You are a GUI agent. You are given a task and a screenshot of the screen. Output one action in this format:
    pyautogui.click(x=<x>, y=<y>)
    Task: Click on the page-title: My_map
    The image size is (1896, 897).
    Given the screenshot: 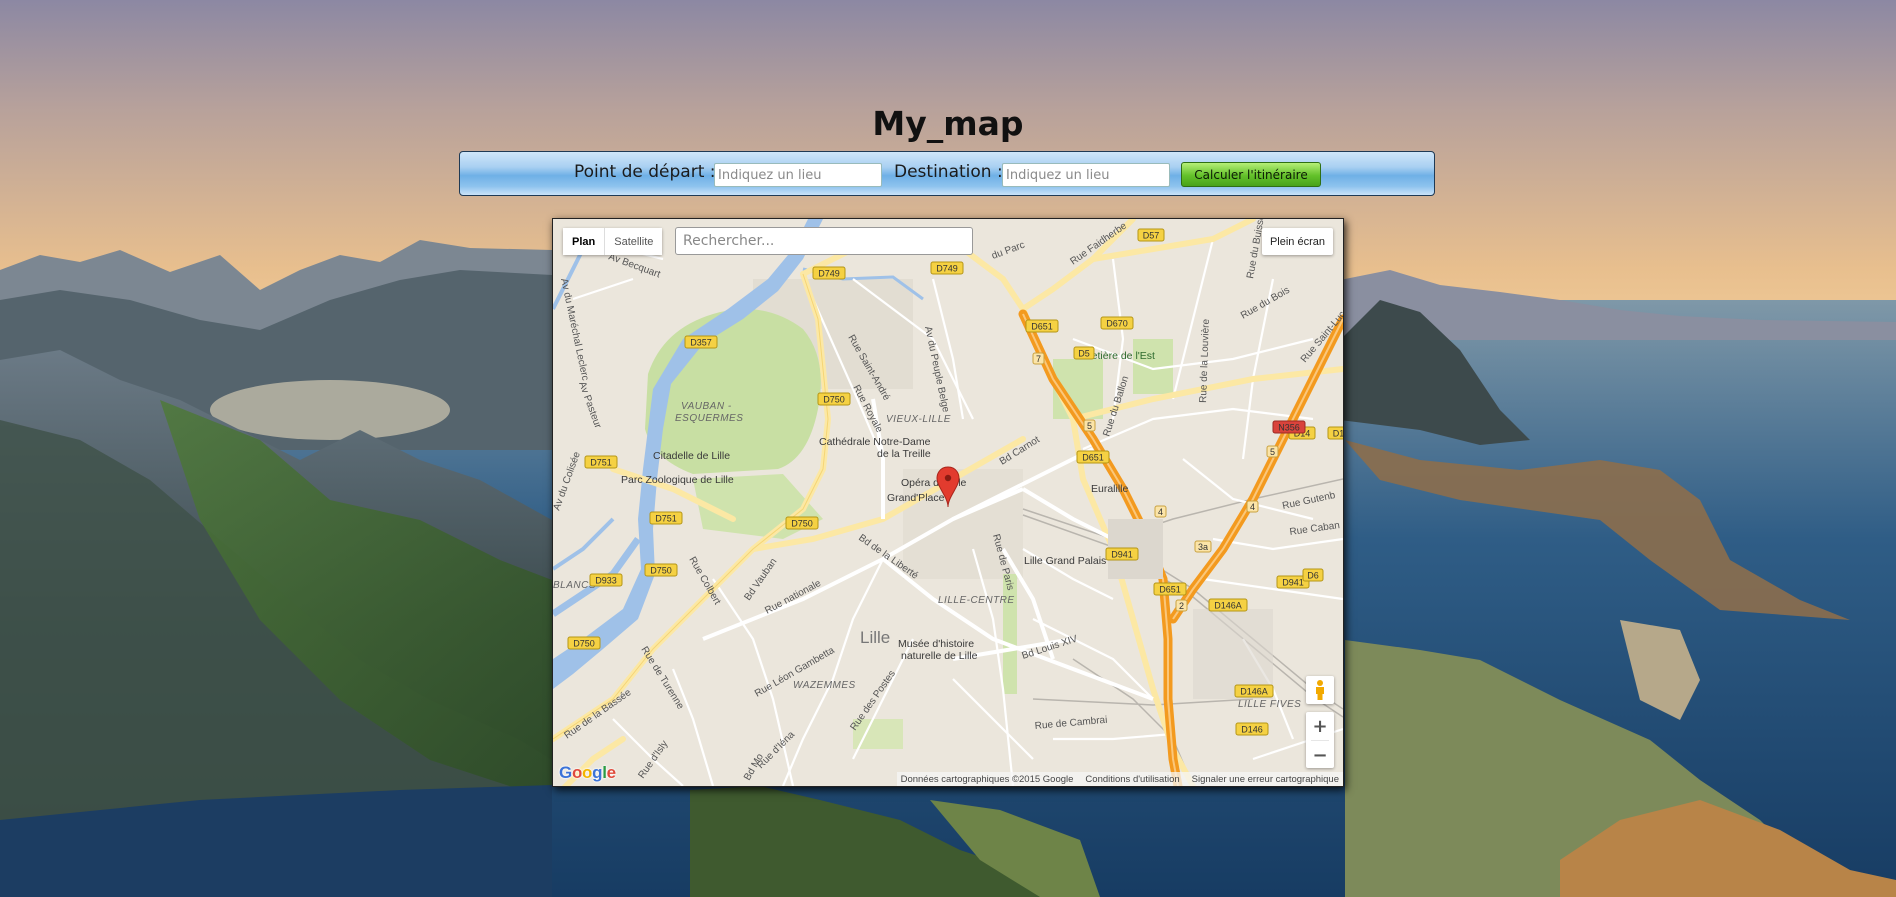 What is the action you would take?
    pyautogui.click(x=948, y=123)
    